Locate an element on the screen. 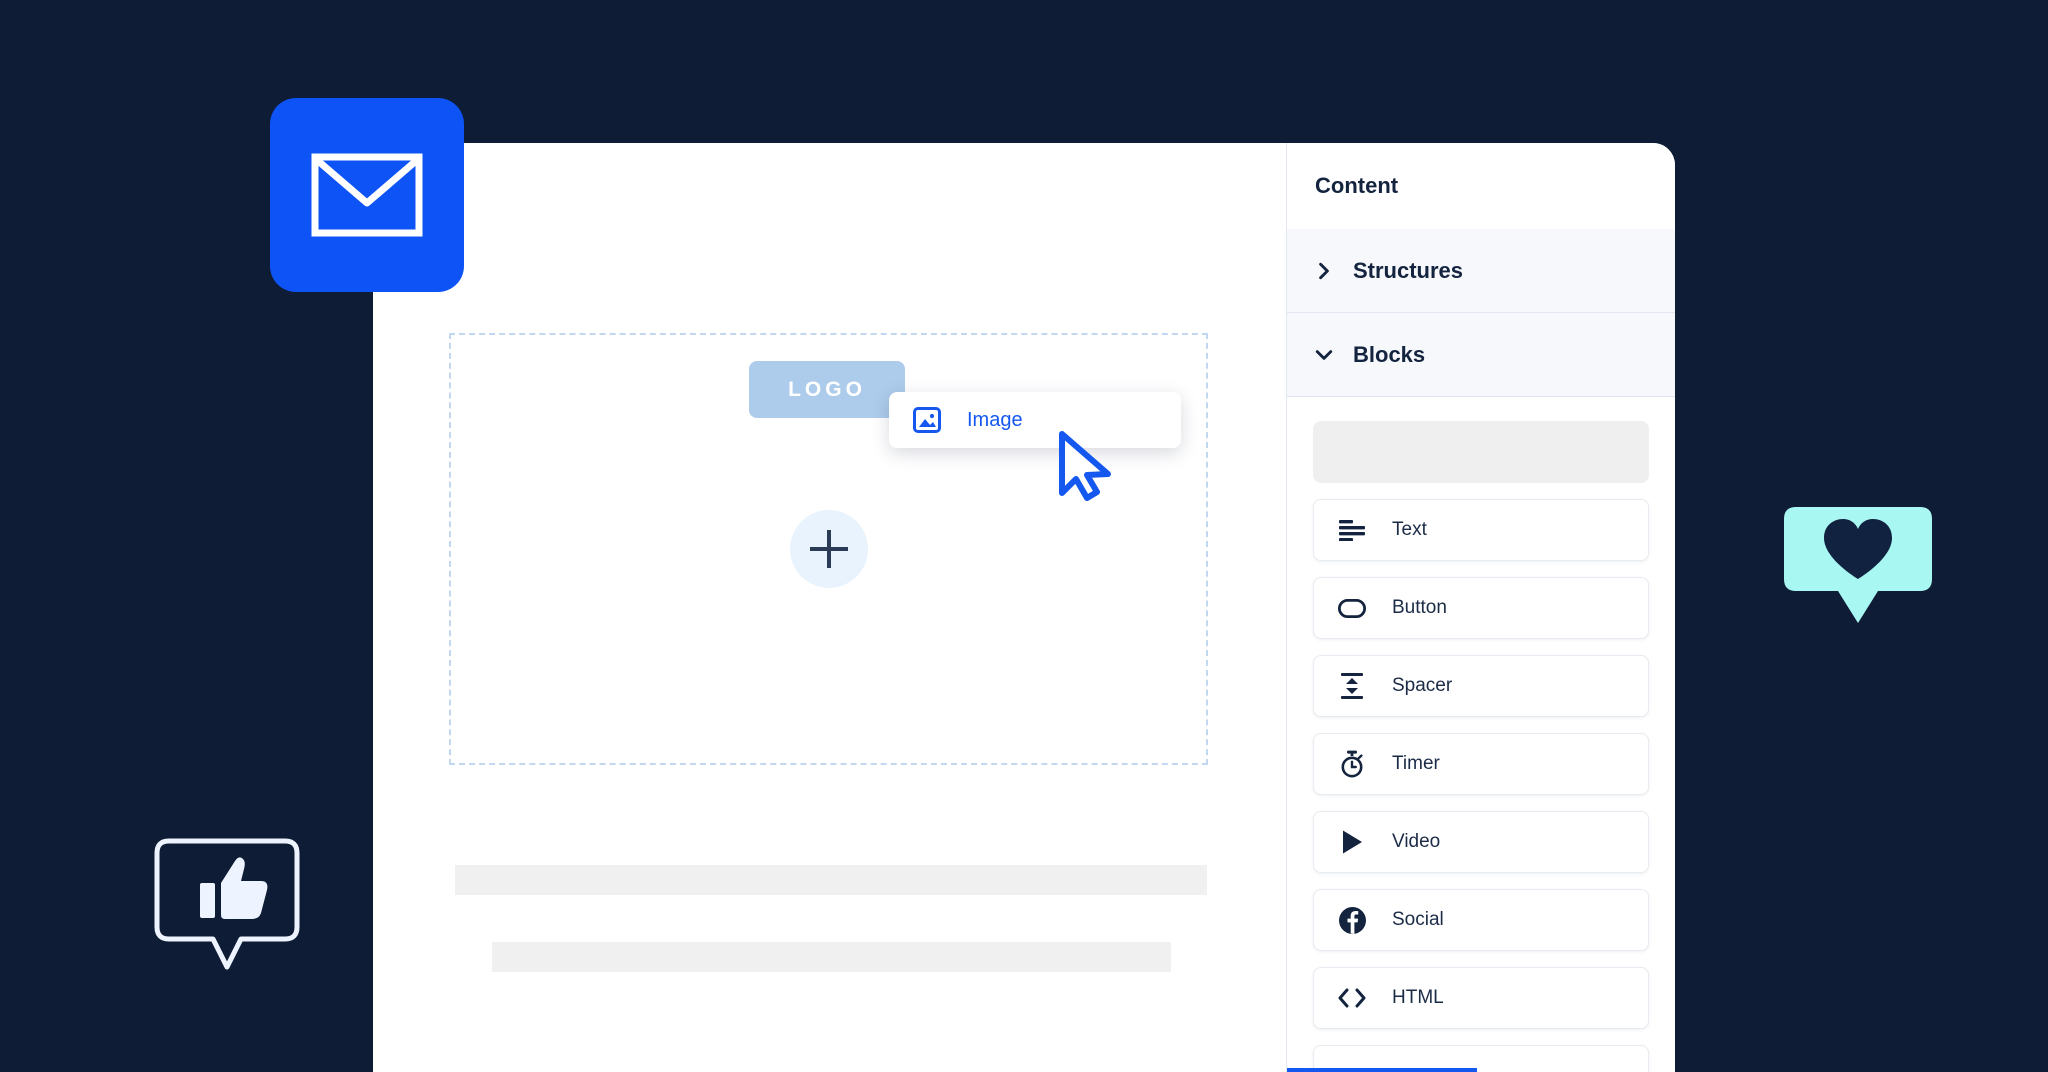  add-block-button is located at coordinates (828, 549).